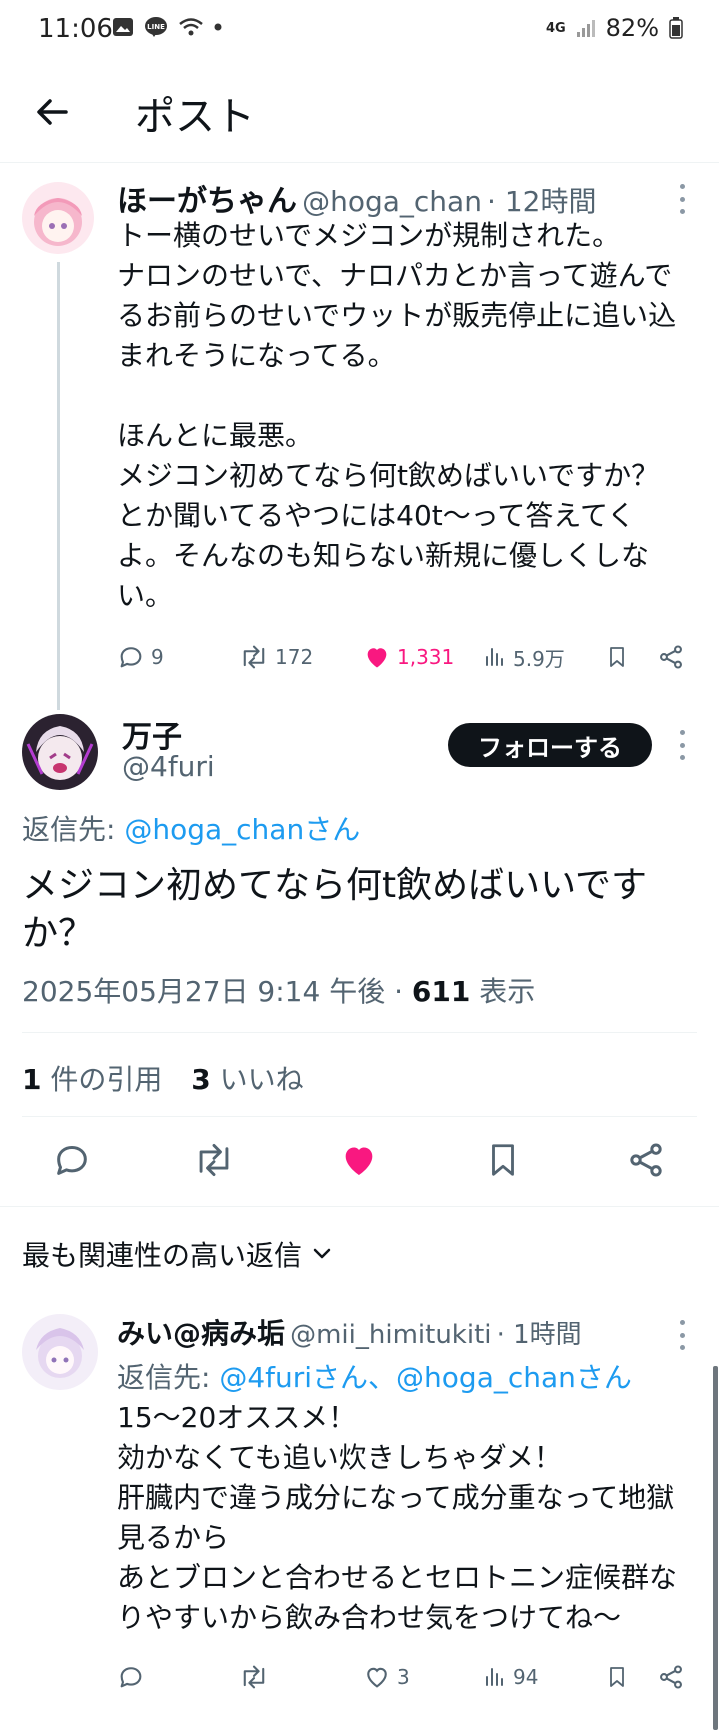 This screenshot has height=1730, width=719. What do you see at coordinates (335, 909) in the screenshot?
I see `post-text: メジコン初めてなら何t飲めばいいです か？` at bounding box center [335, 909].